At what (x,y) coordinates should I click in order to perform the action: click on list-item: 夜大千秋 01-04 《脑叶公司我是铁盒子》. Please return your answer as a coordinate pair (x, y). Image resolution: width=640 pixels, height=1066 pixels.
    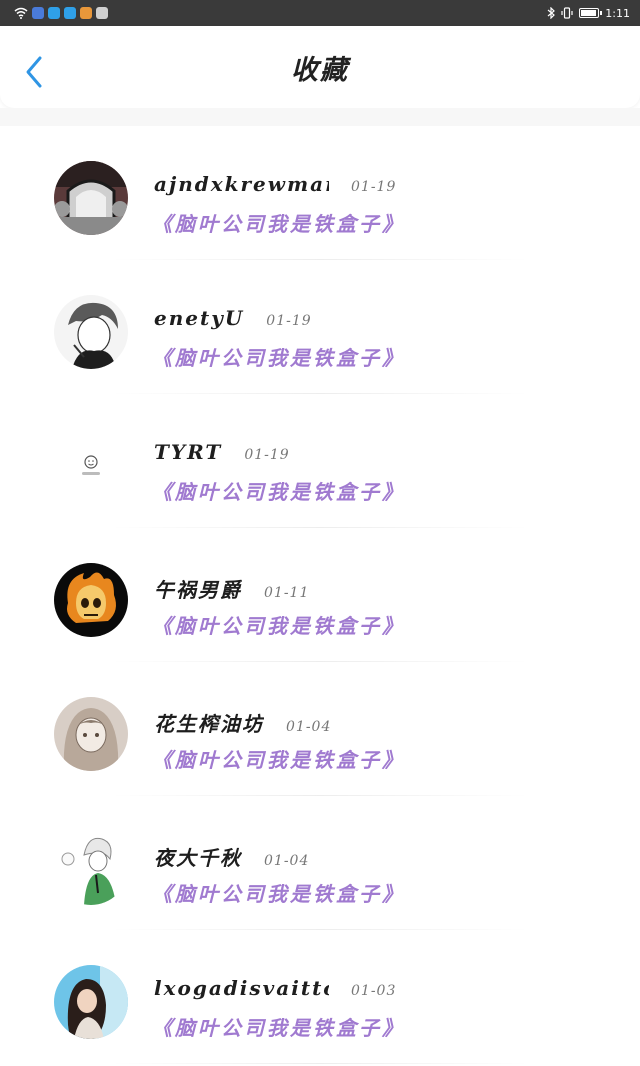
    Looking at the image, I should click on (320, 863).